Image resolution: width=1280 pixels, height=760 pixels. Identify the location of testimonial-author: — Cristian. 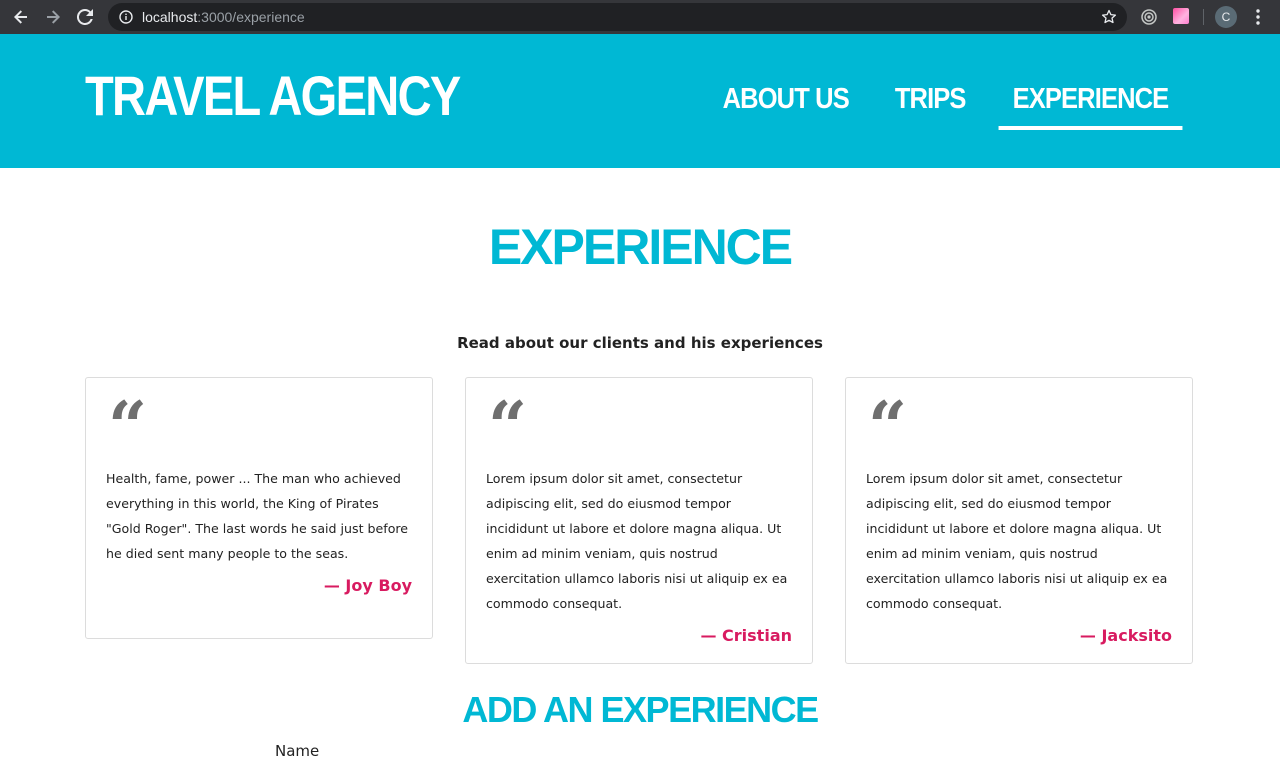
(746, 635).